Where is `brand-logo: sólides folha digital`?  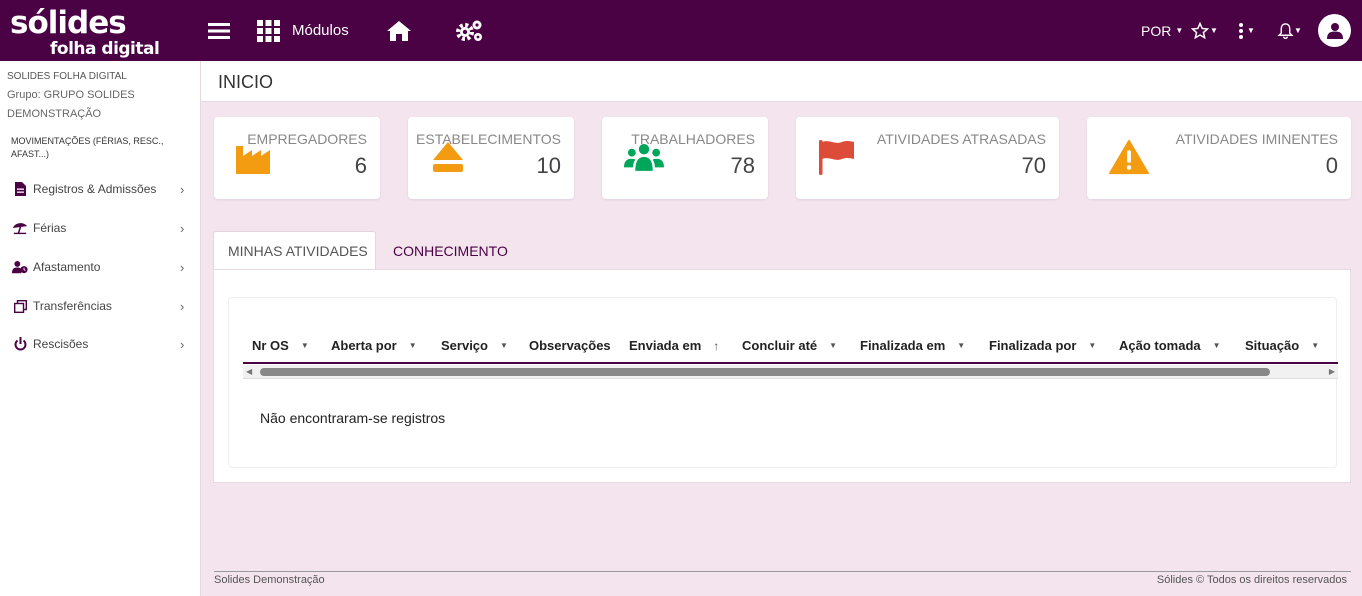
brand-logo: sólides folha digital is located at coordinates (85, 32).